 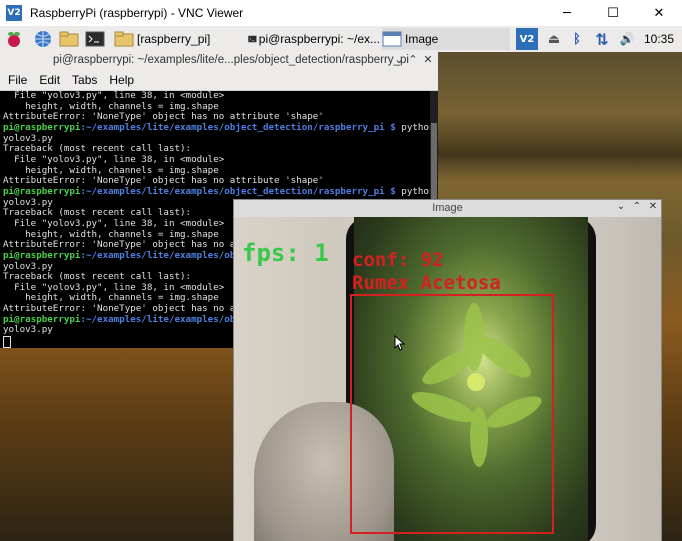 What do you see at coordinates (452, 414) in the screenshot?
I see `detection-bounding-box` at bounding box center [452, 414].